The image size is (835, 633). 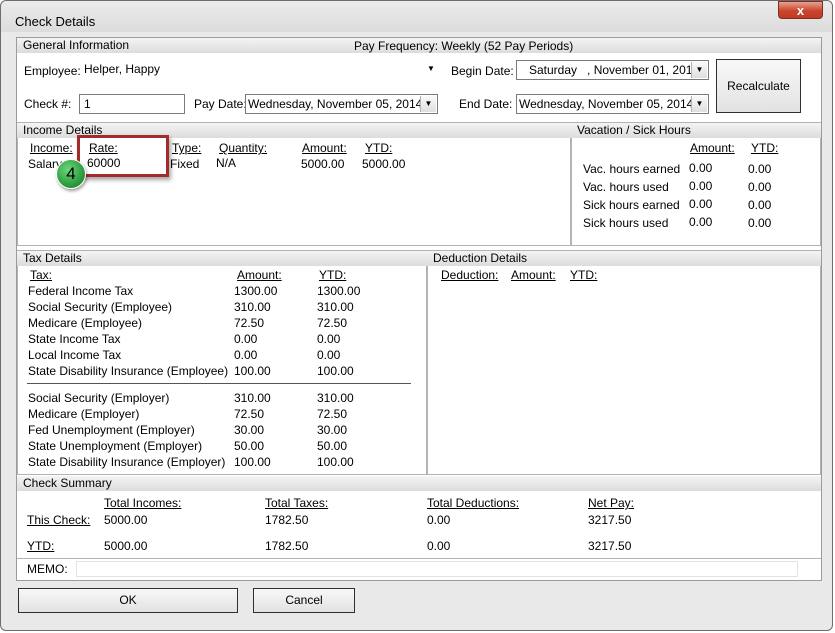 I want to click on tax-ytd-col-header: YTD:, so click(x=333, y=275).